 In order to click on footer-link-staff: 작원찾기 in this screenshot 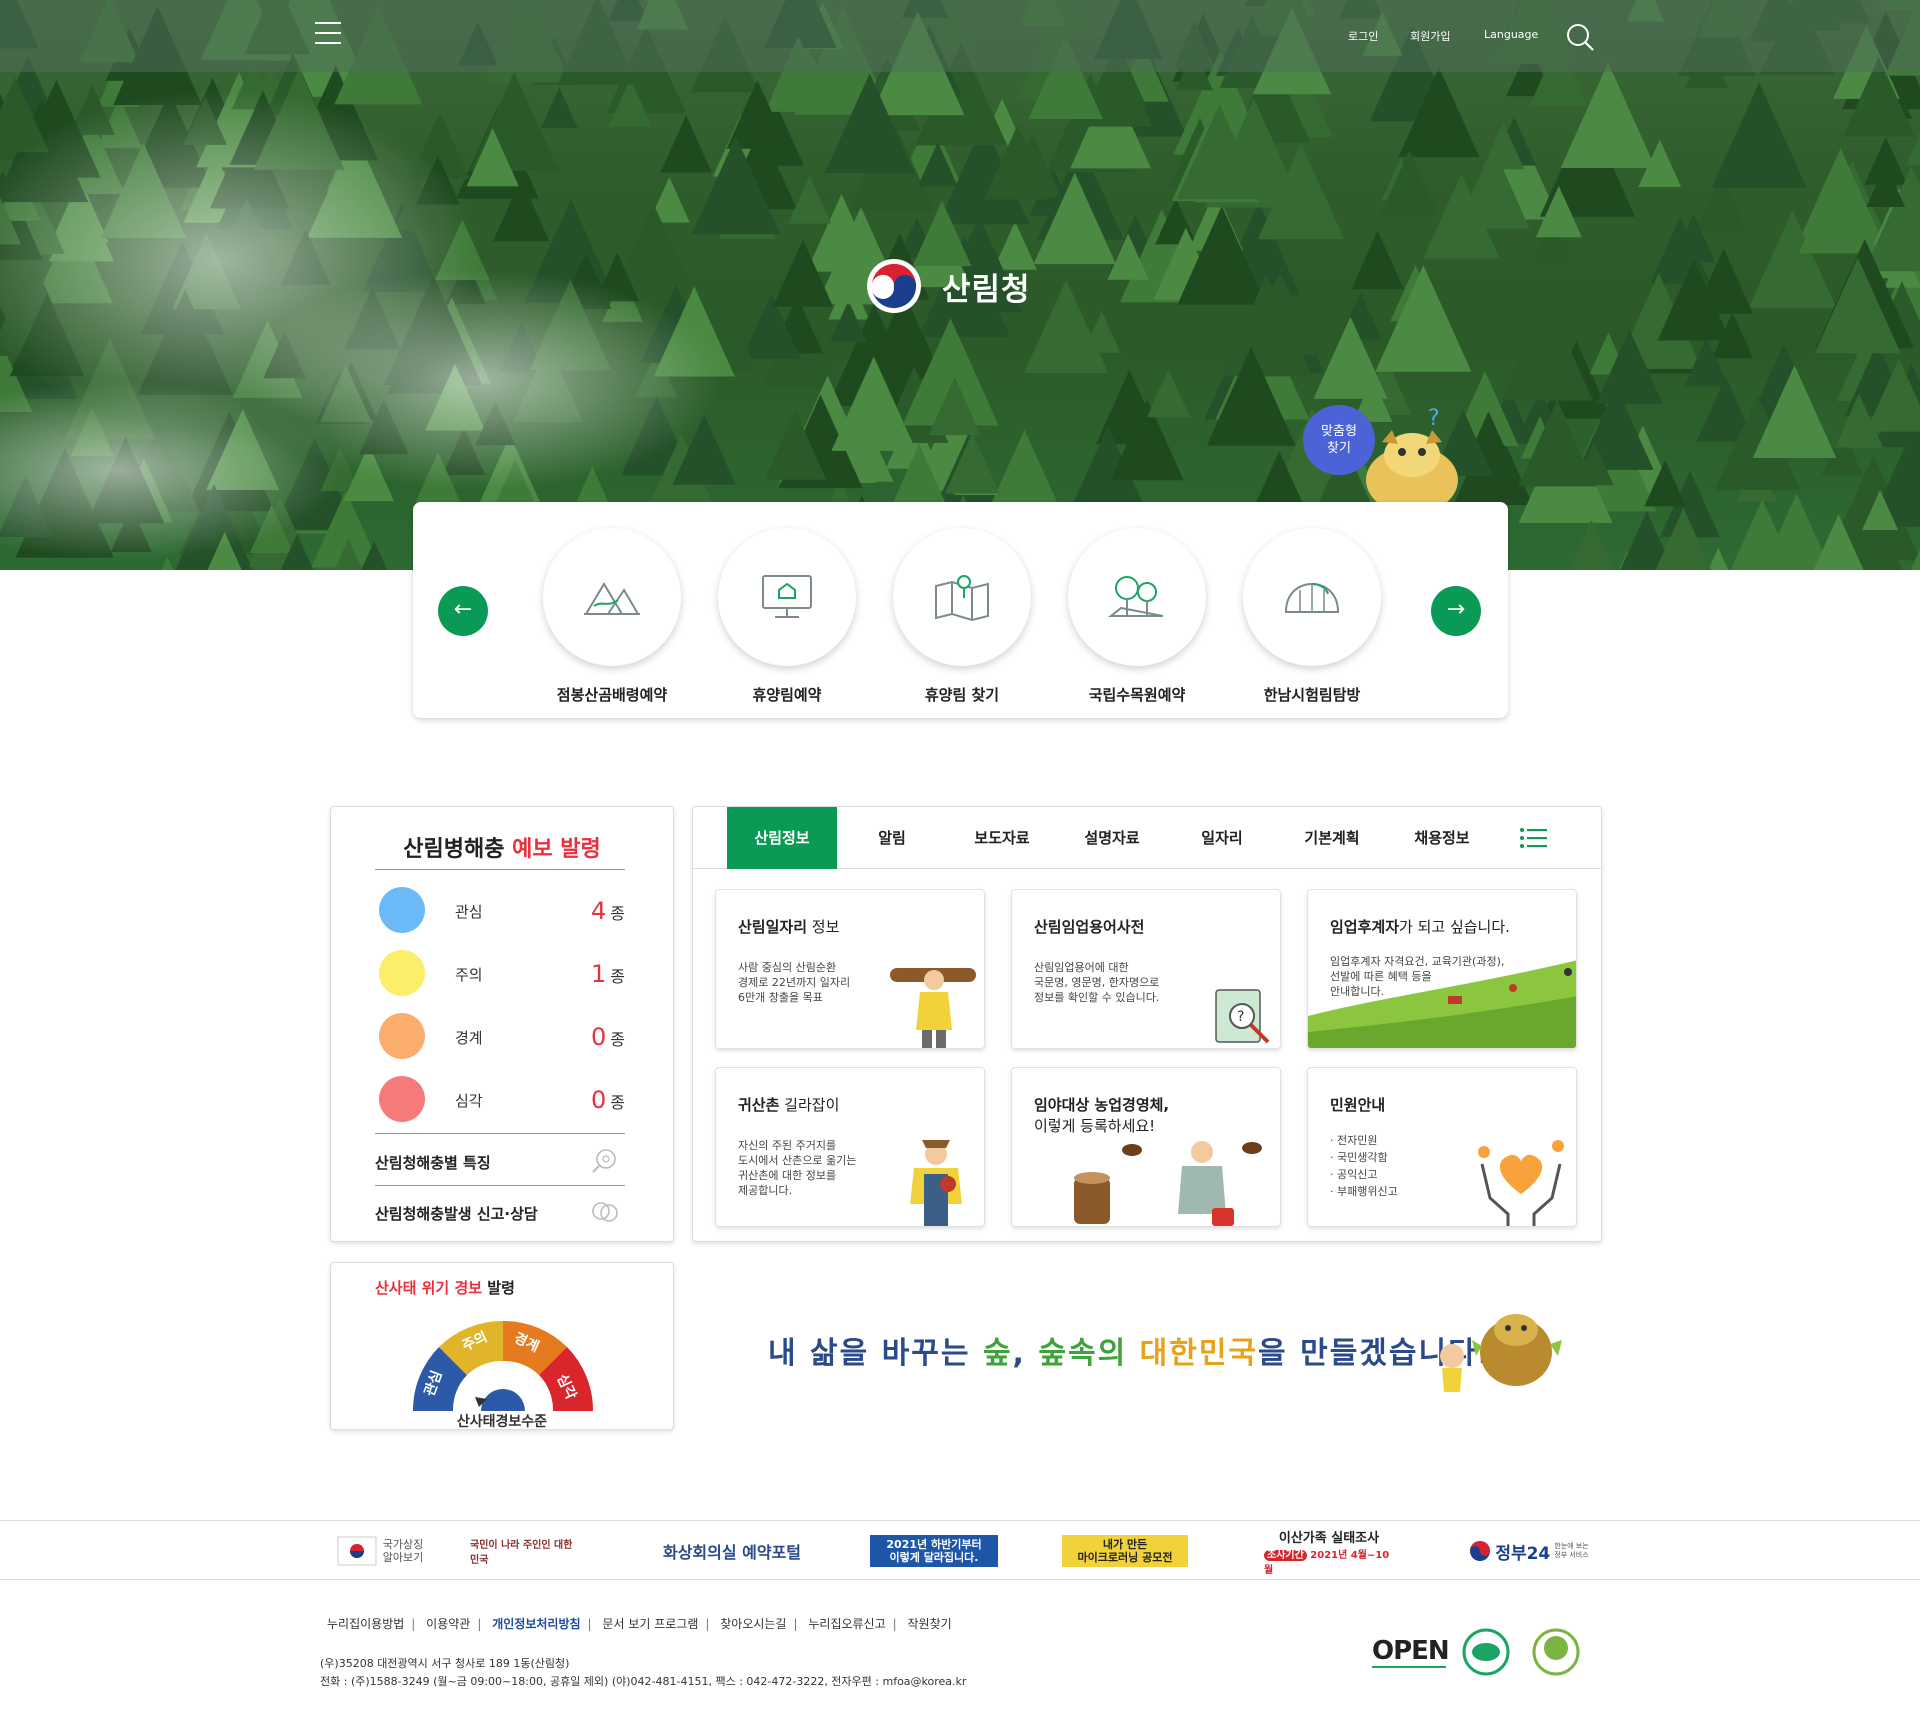, I will do `click(930, 1624)`.